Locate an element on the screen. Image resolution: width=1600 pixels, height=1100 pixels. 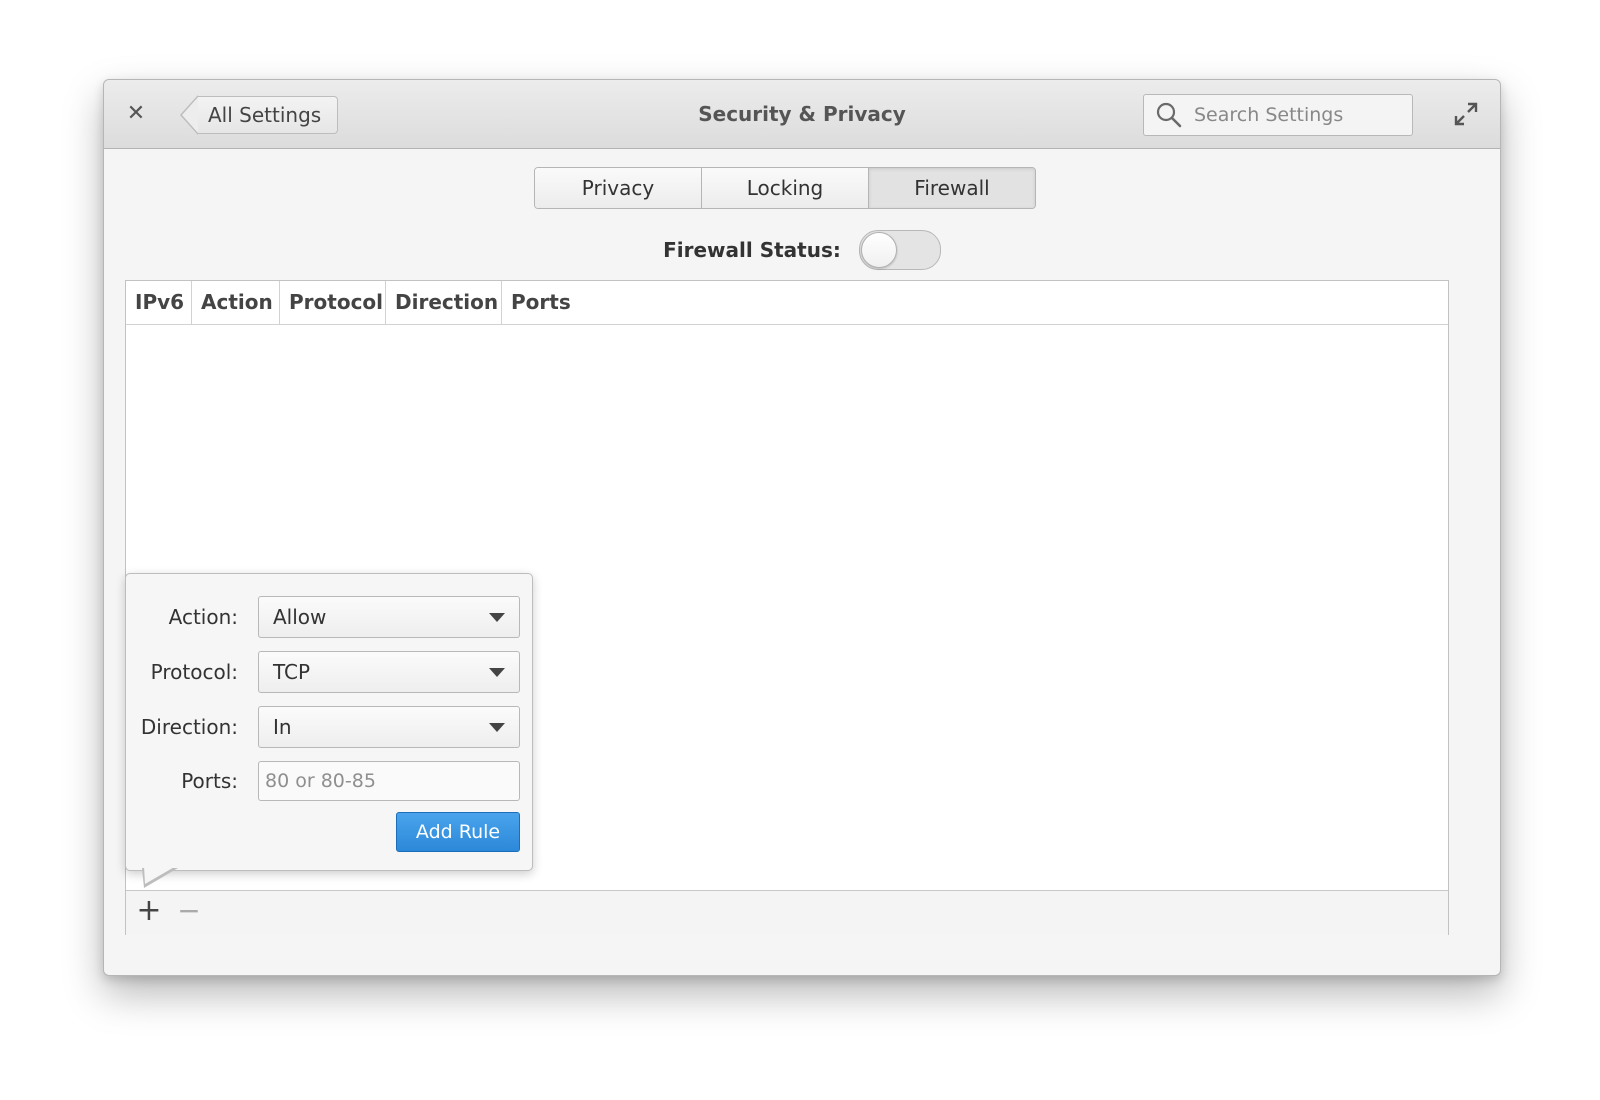
all-settings-button: All Settings is located at coordinates (259, 115).